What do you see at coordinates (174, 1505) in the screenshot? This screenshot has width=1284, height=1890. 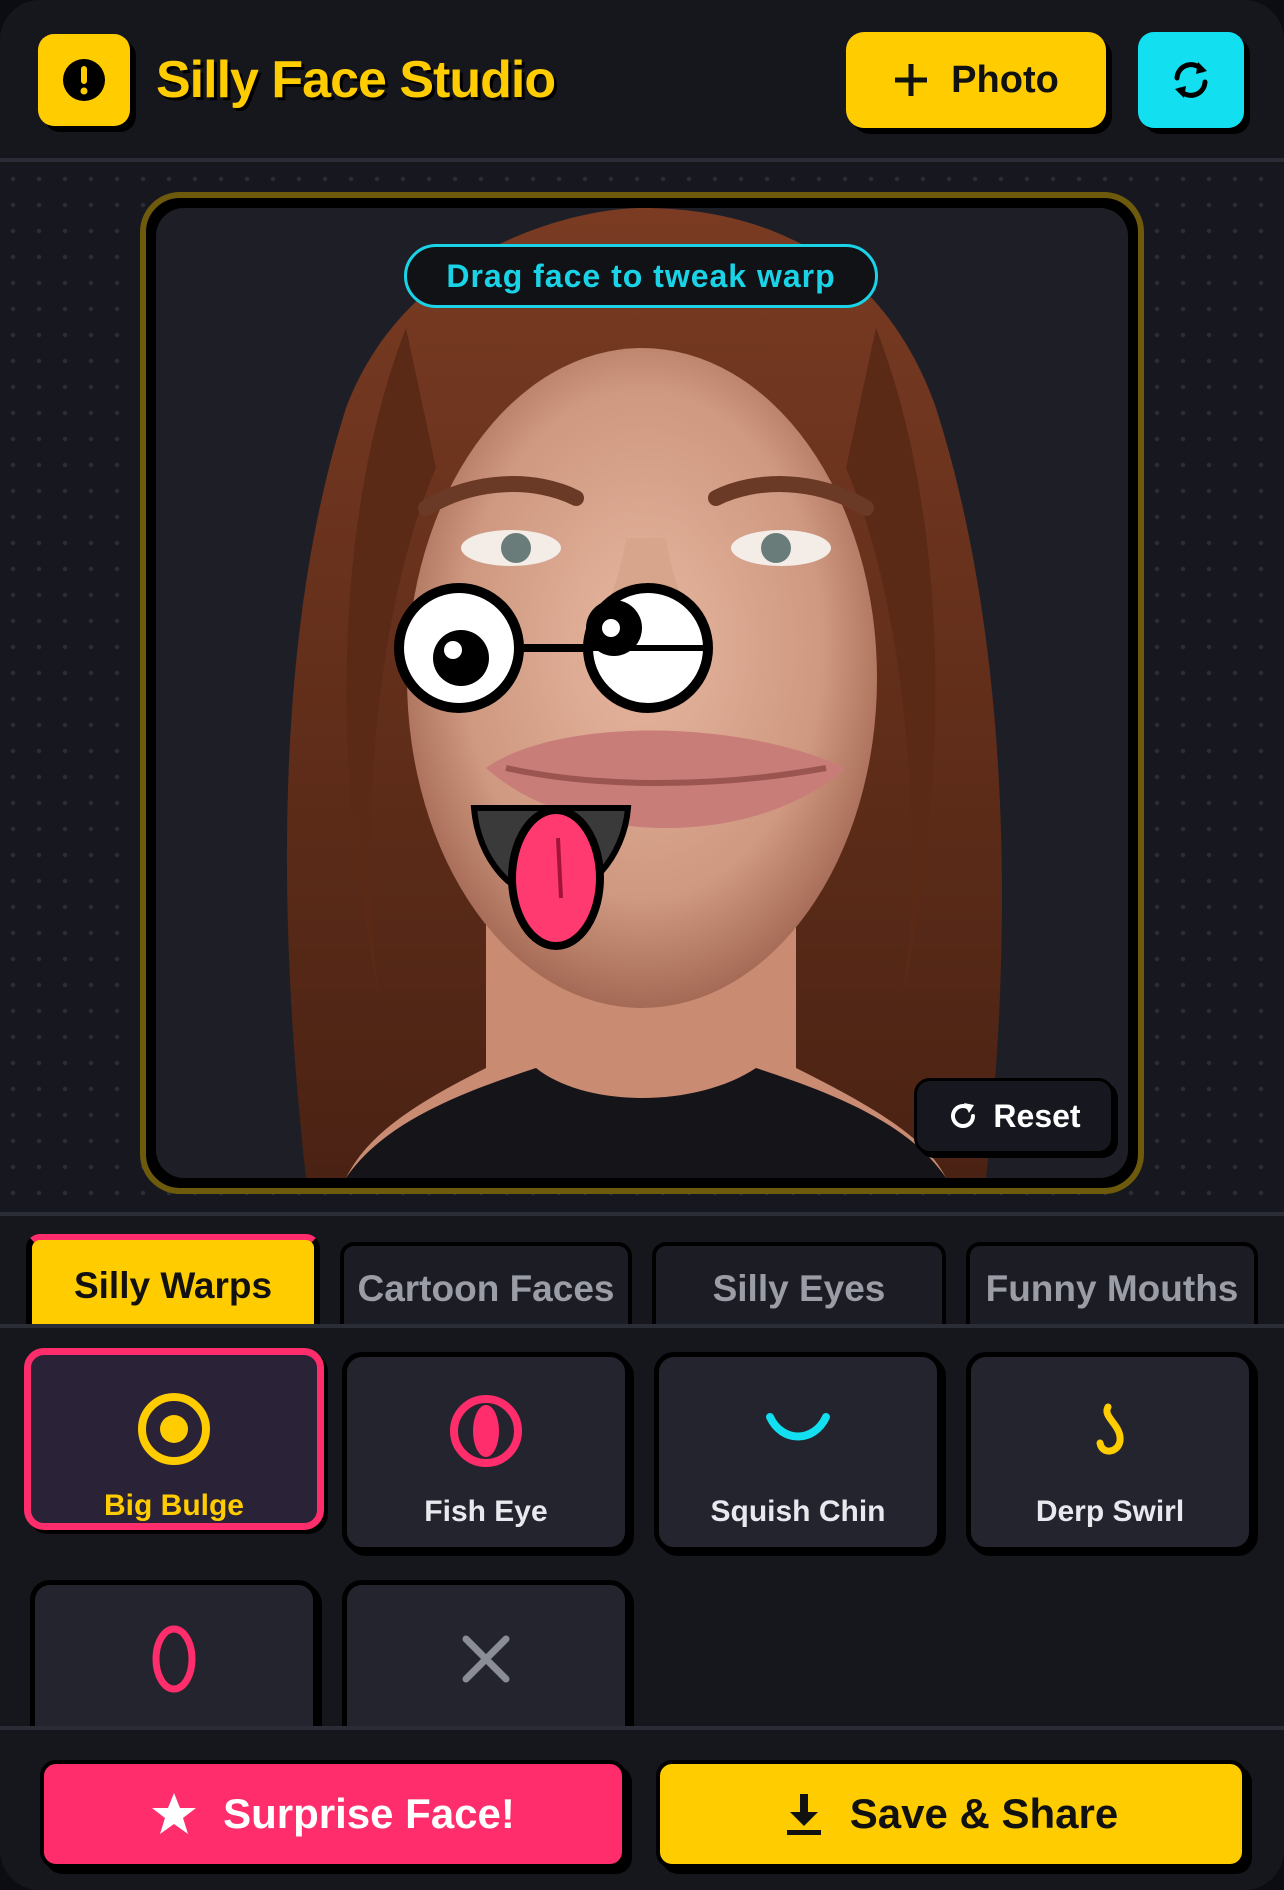 I see `effect-label: Big Bulge` at bounding box center [174, 1505].